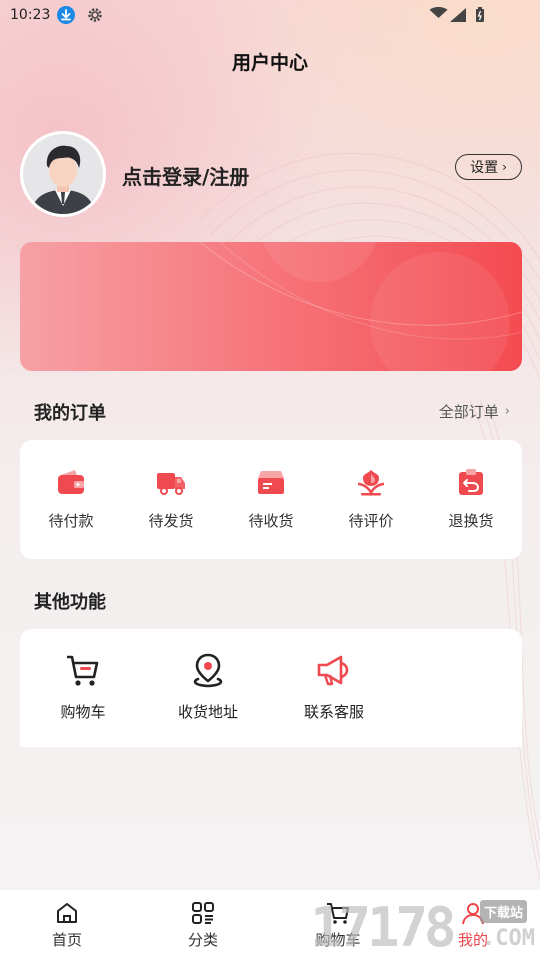 This screenshot has height=960, width=540. Describe the element at coordinates (203, 913) in the screenshot. I see `category-icon` at that location.